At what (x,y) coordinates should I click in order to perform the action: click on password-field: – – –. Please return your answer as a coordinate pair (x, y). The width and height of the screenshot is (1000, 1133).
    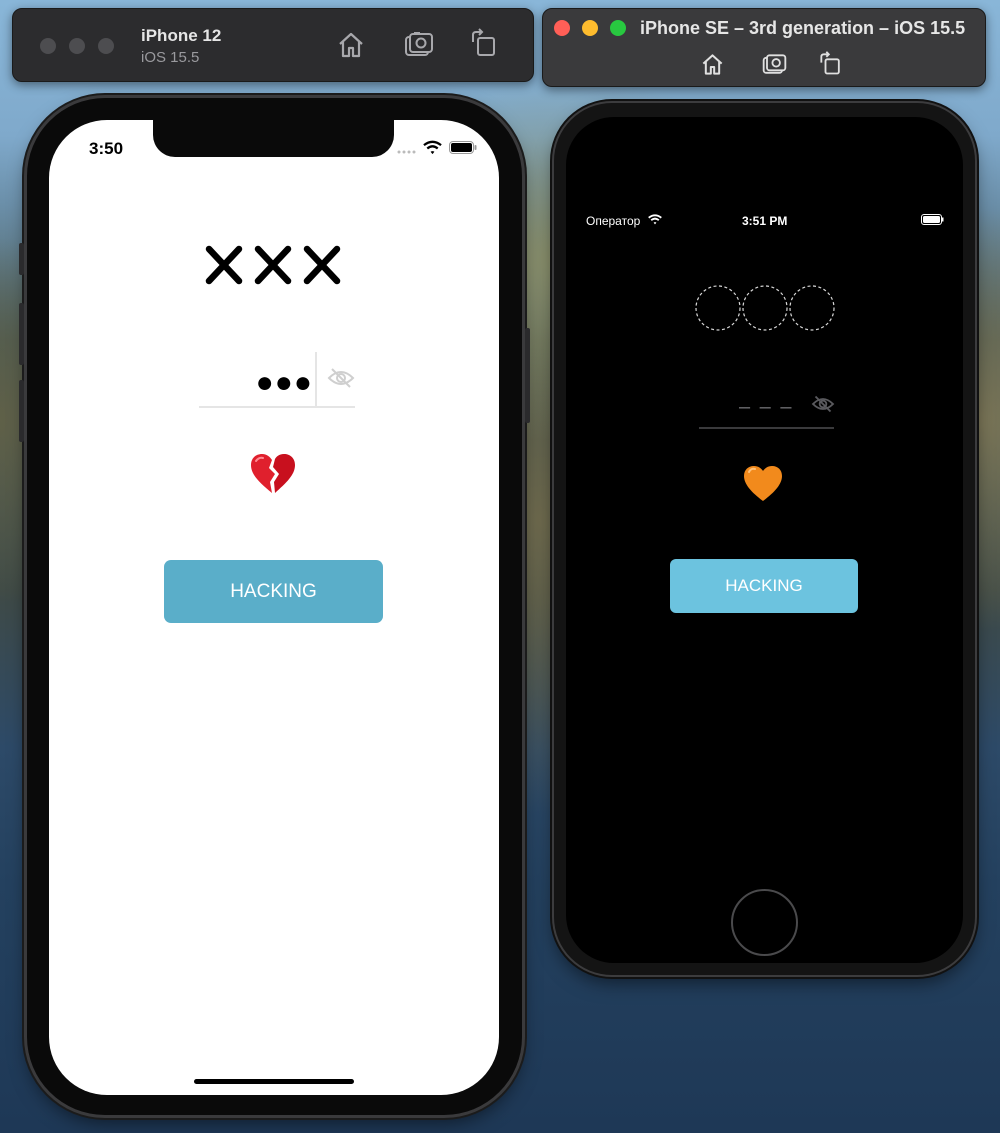
    Looking at the image, I should click on (767, 408).